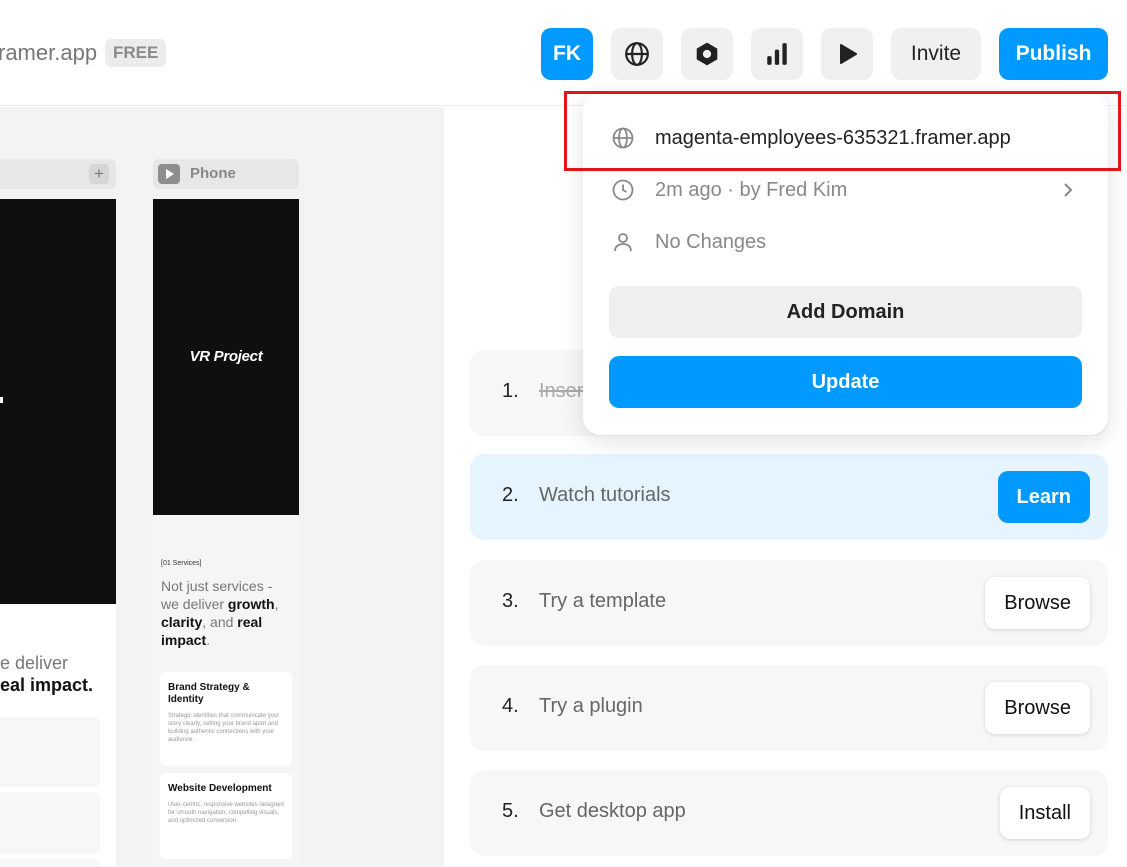 Image resolution: width=1127 pixels, height=867 pixels. Describe the element at coordinates (842, 131) in the screenshot. I see `highlight-annotation` at that location.